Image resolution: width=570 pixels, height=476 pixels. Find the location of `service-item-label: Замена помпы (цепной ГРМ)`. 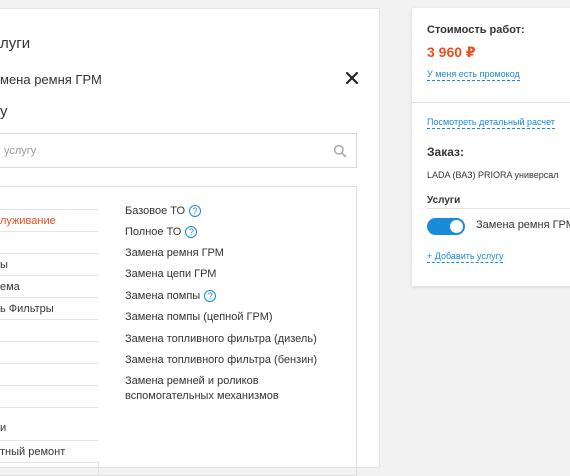

service-item-label: Замена помпы (цепной ГРМ) is located at coordinates (199, 317).